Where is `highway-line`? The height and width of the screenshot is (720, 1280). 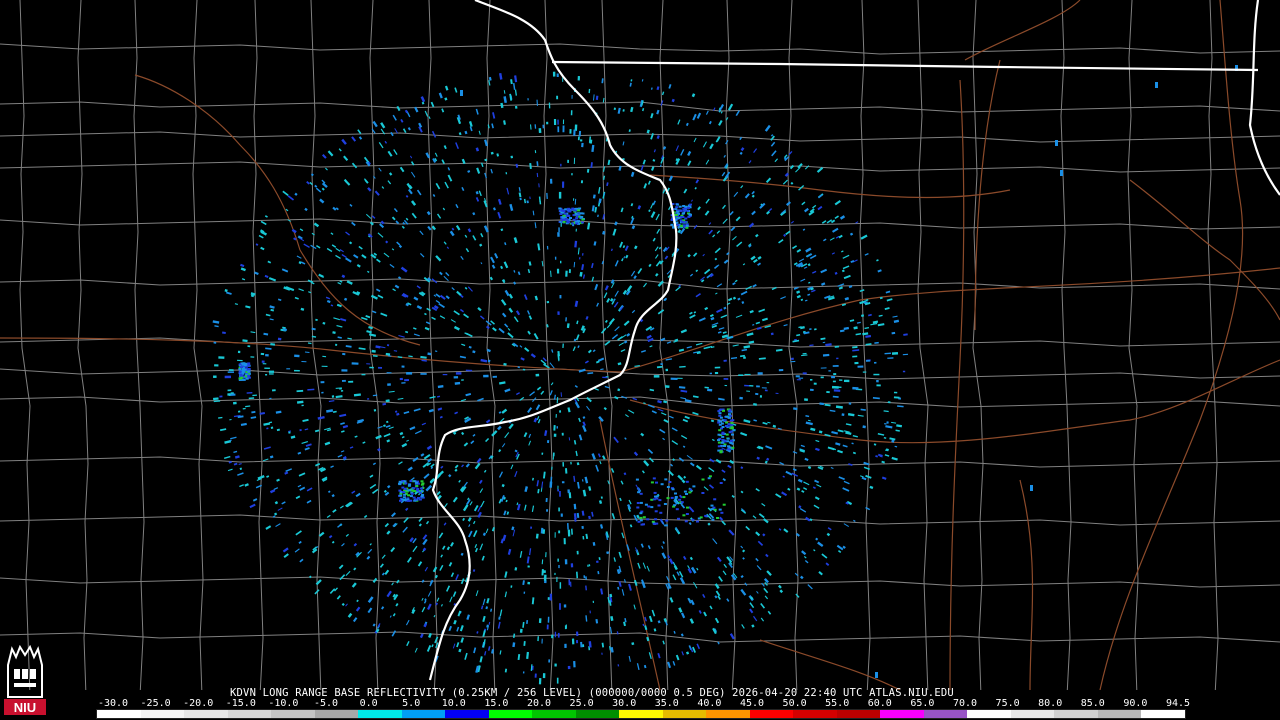
highway-line is located at coordinates (830, 664).